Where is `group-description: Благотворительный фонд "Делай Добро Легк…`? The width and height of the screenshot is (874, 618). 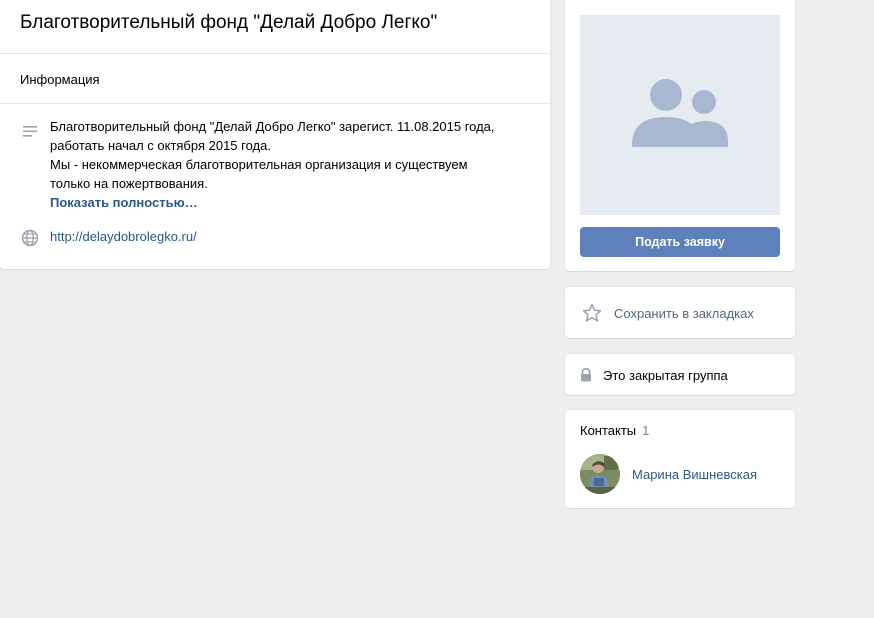 group-description: Благотворительный фонд "Делай Добро Легк… is located at coordinates (285, 164).